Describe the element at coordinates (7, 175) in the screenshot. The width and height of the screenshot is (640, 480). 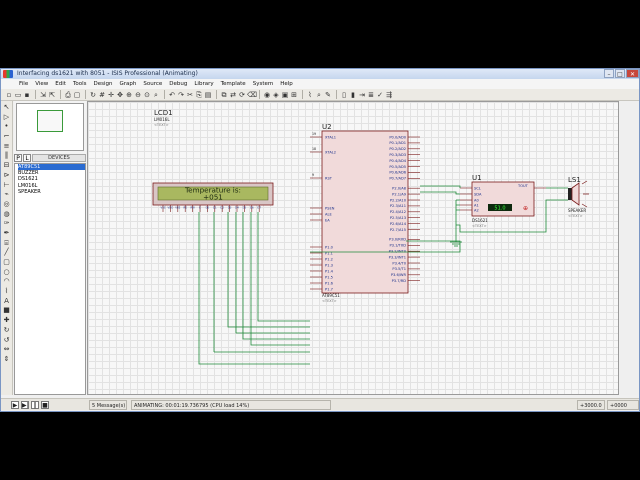
I see `terminals-icon: ⊳` at that location.